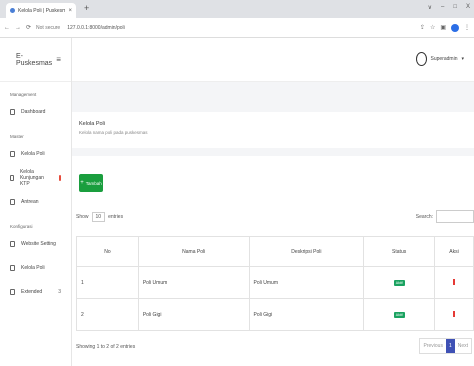  I want to click on browser-menu-icon: ⋮, so click(467, 27).